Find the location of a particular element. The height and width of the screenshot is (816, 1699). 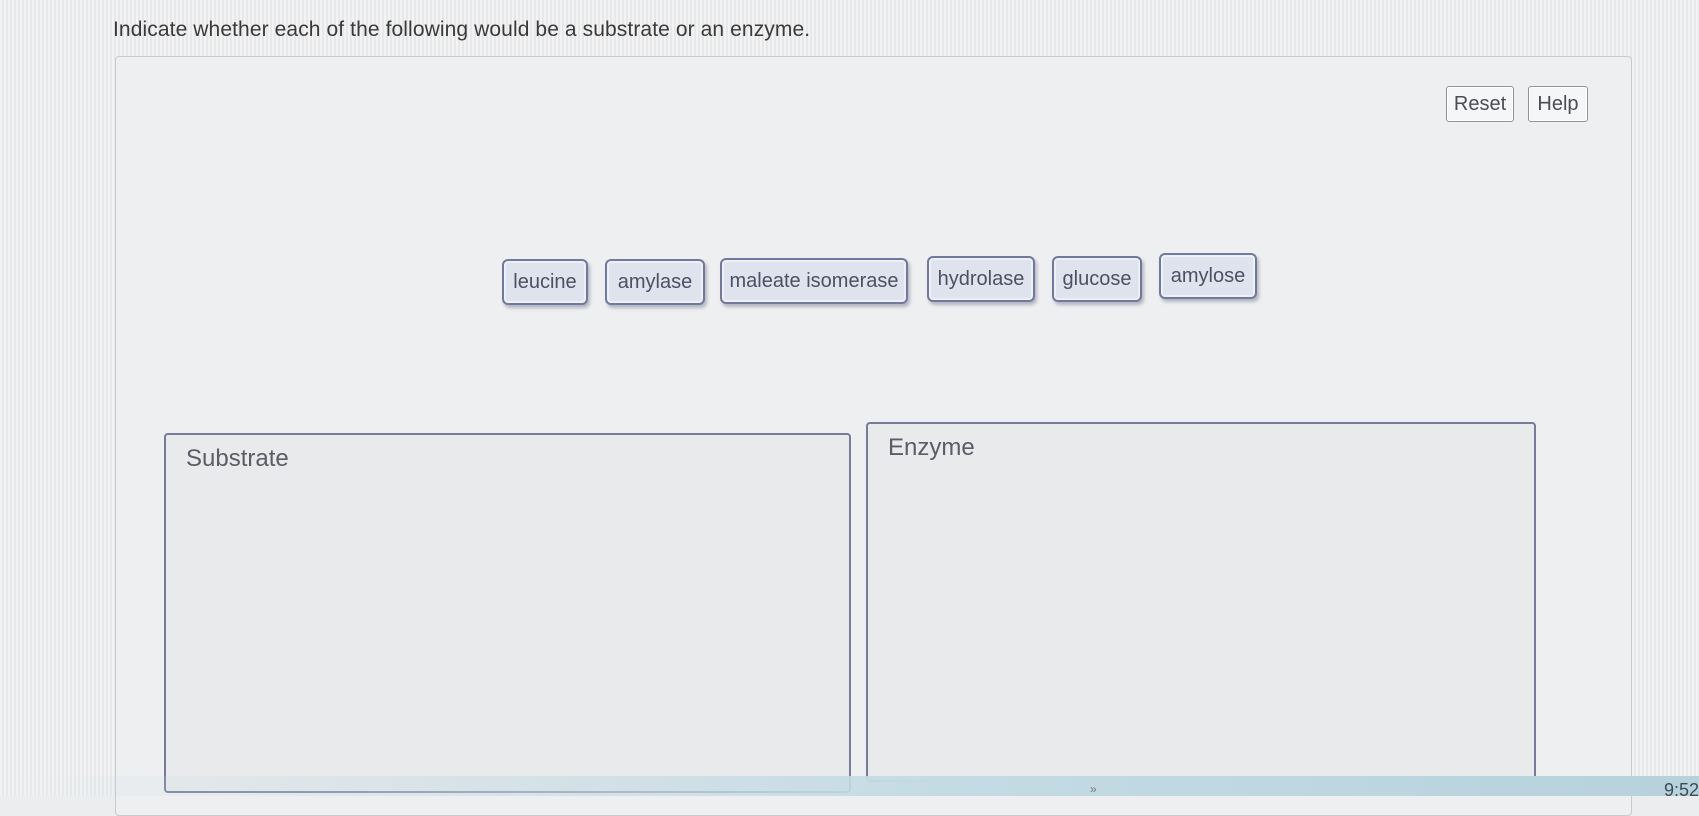

enzyme-label: Enzyme is located at coordinates (931, 447).